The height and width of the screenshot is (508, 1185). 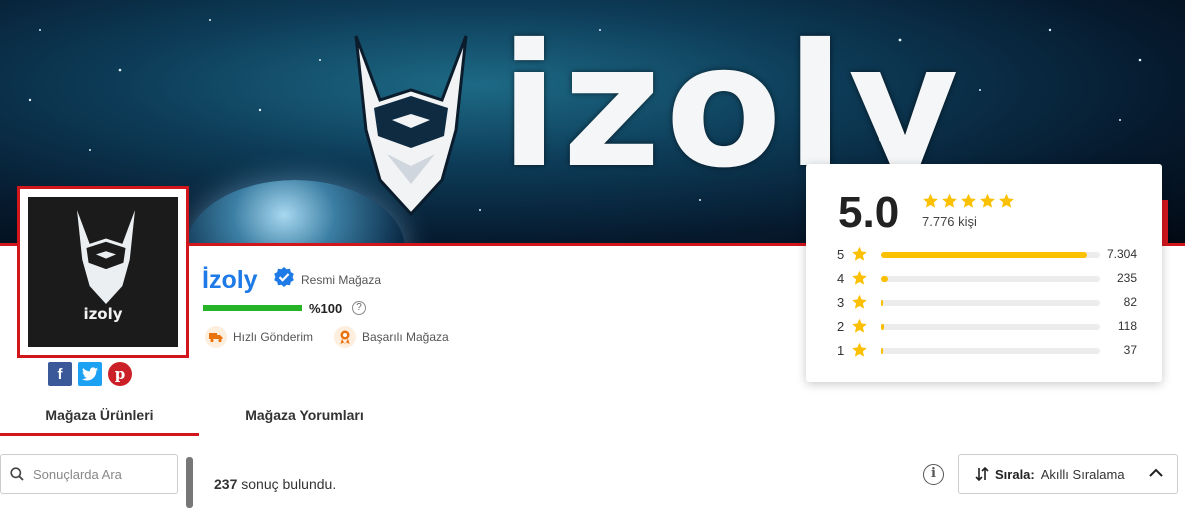 What do you see at coordinates (98, 474) in the screenshot?
I see `search-input` at bounding box center [98, 474].